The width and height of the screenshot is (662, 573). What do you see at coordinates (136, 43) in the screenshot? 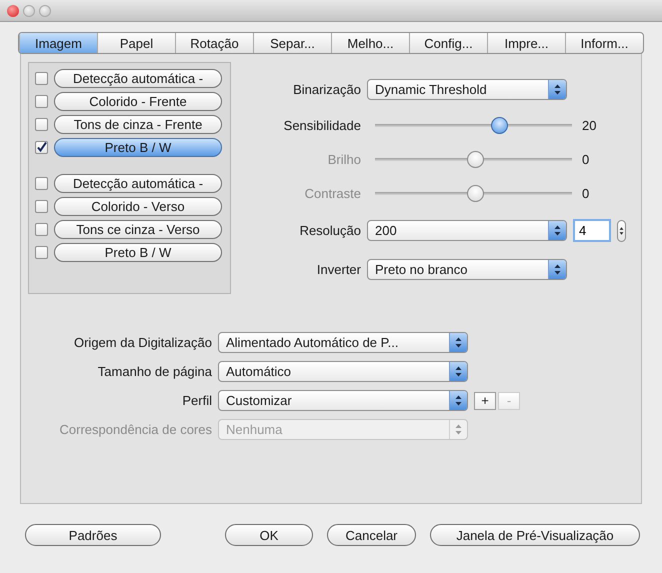
I see `tab: Papel` at bounding box center [136, 43].